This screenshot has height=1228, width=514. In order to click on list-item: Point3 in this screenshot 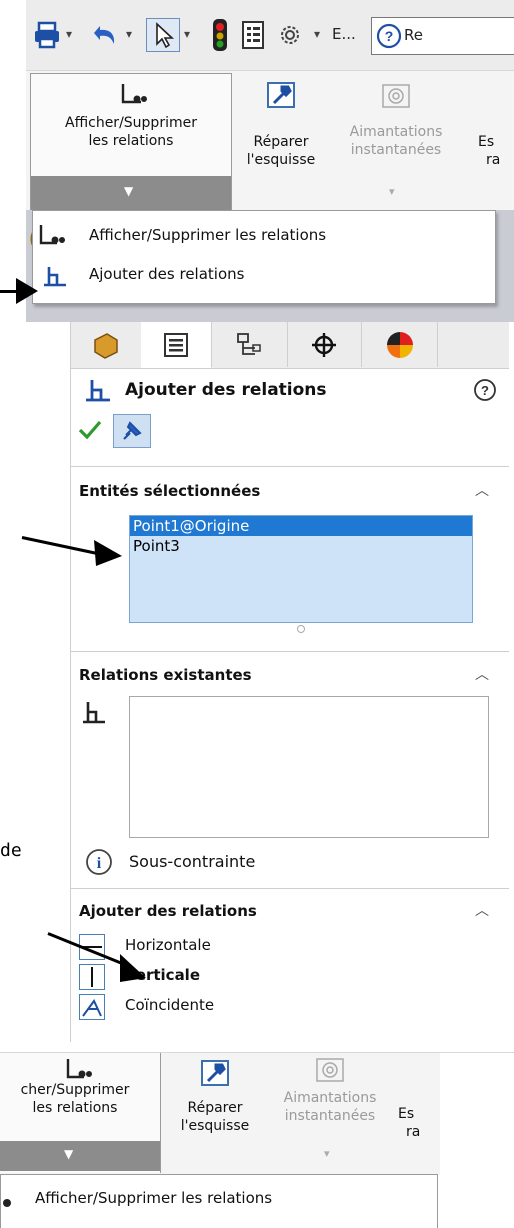, I will do `click(301, 546)`.